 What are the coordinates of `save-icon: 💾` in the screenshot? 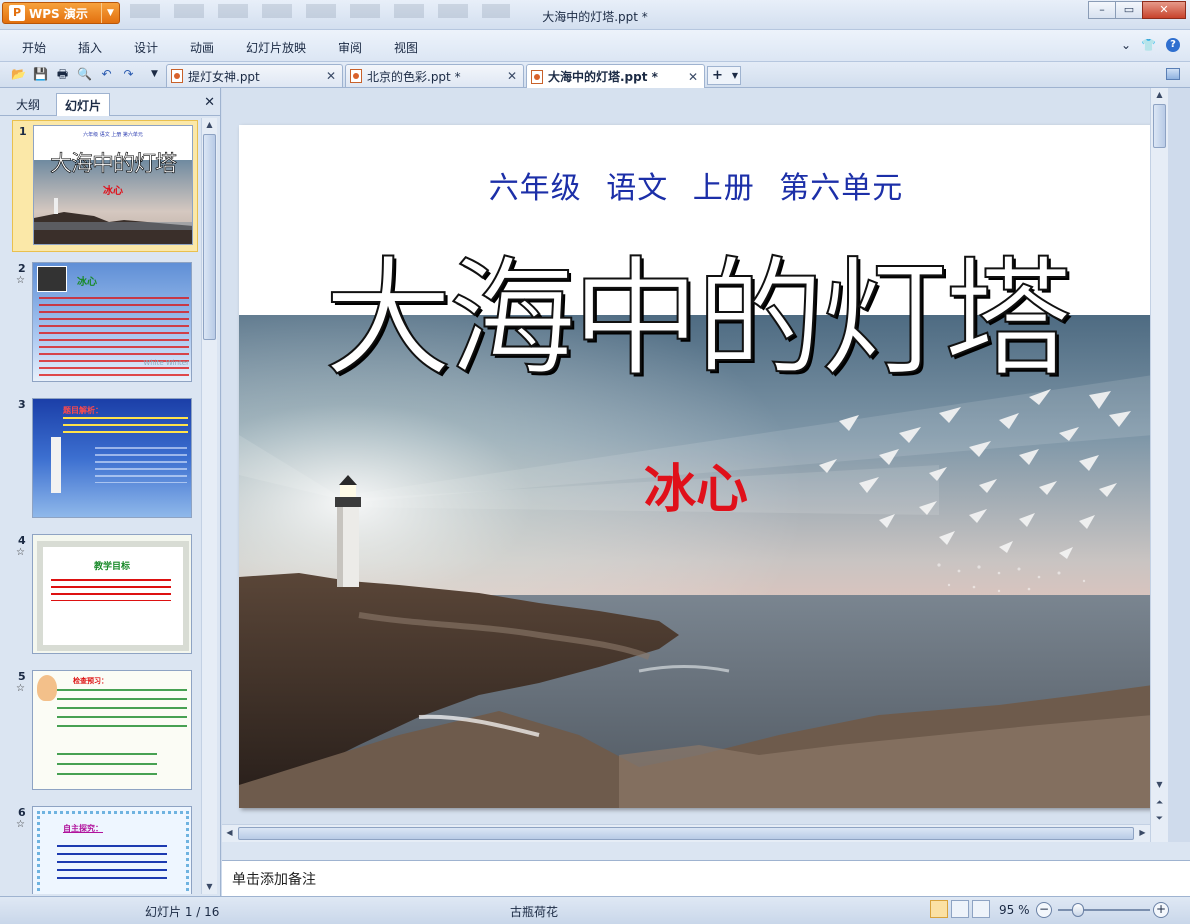 It's located at (40, 74).